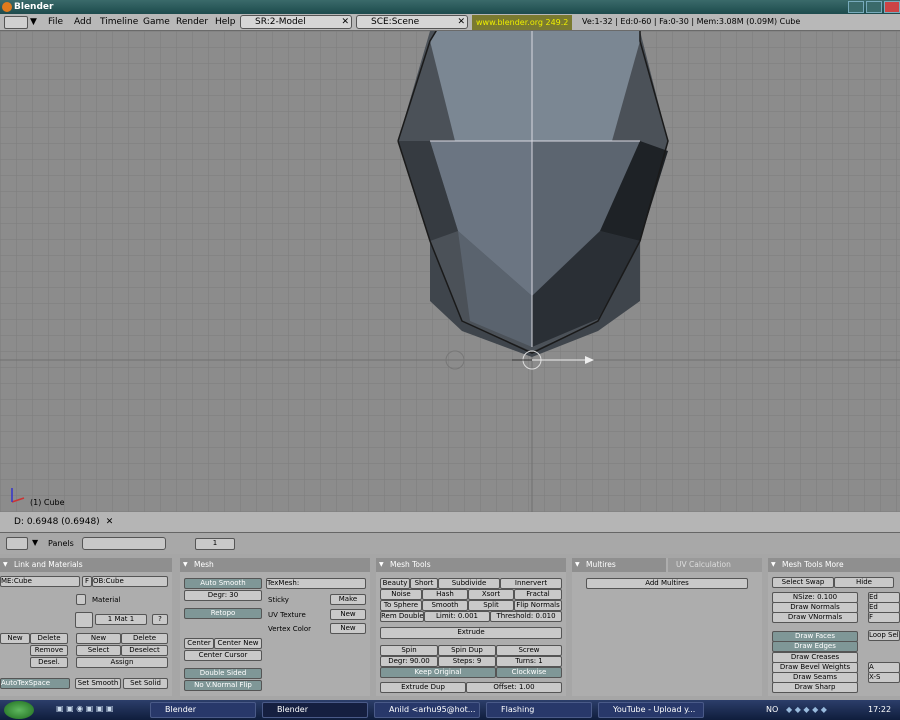  What do you see at coordinates (715, 565) in the screenshot?
I see `uv-calculation-tab: UV Calculation` at bounding box center [715, 565].